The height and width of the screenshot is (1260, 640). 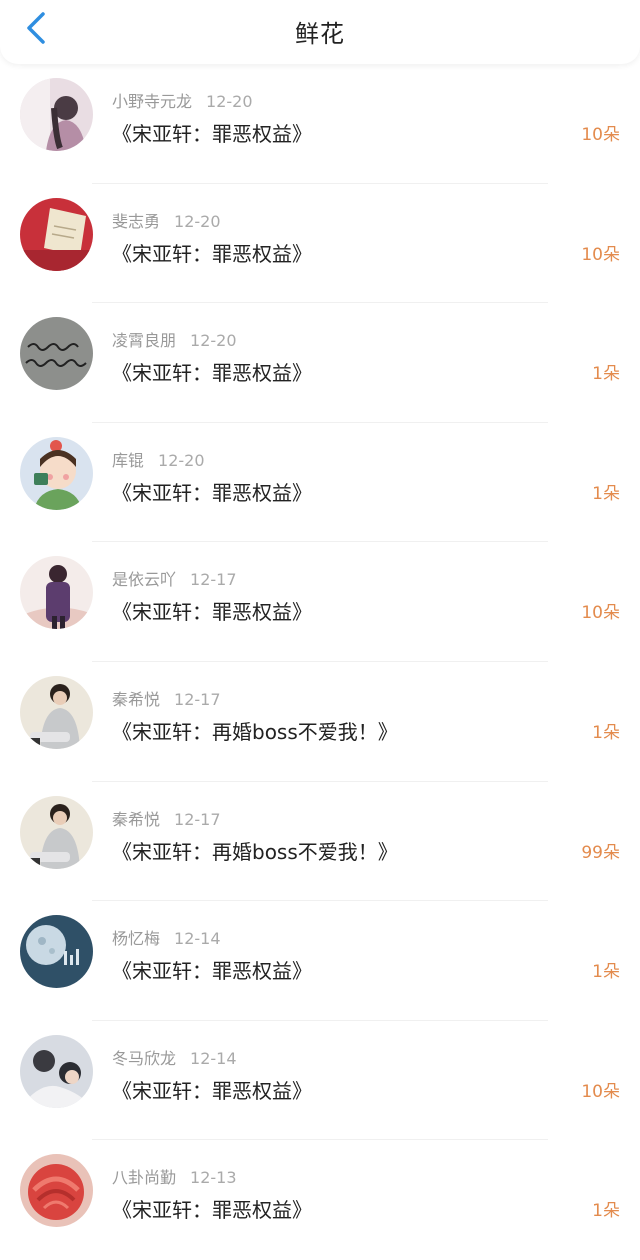 I want to click on item-meta: 冬马欣龙 12-14, so click(x=174, y=1057).